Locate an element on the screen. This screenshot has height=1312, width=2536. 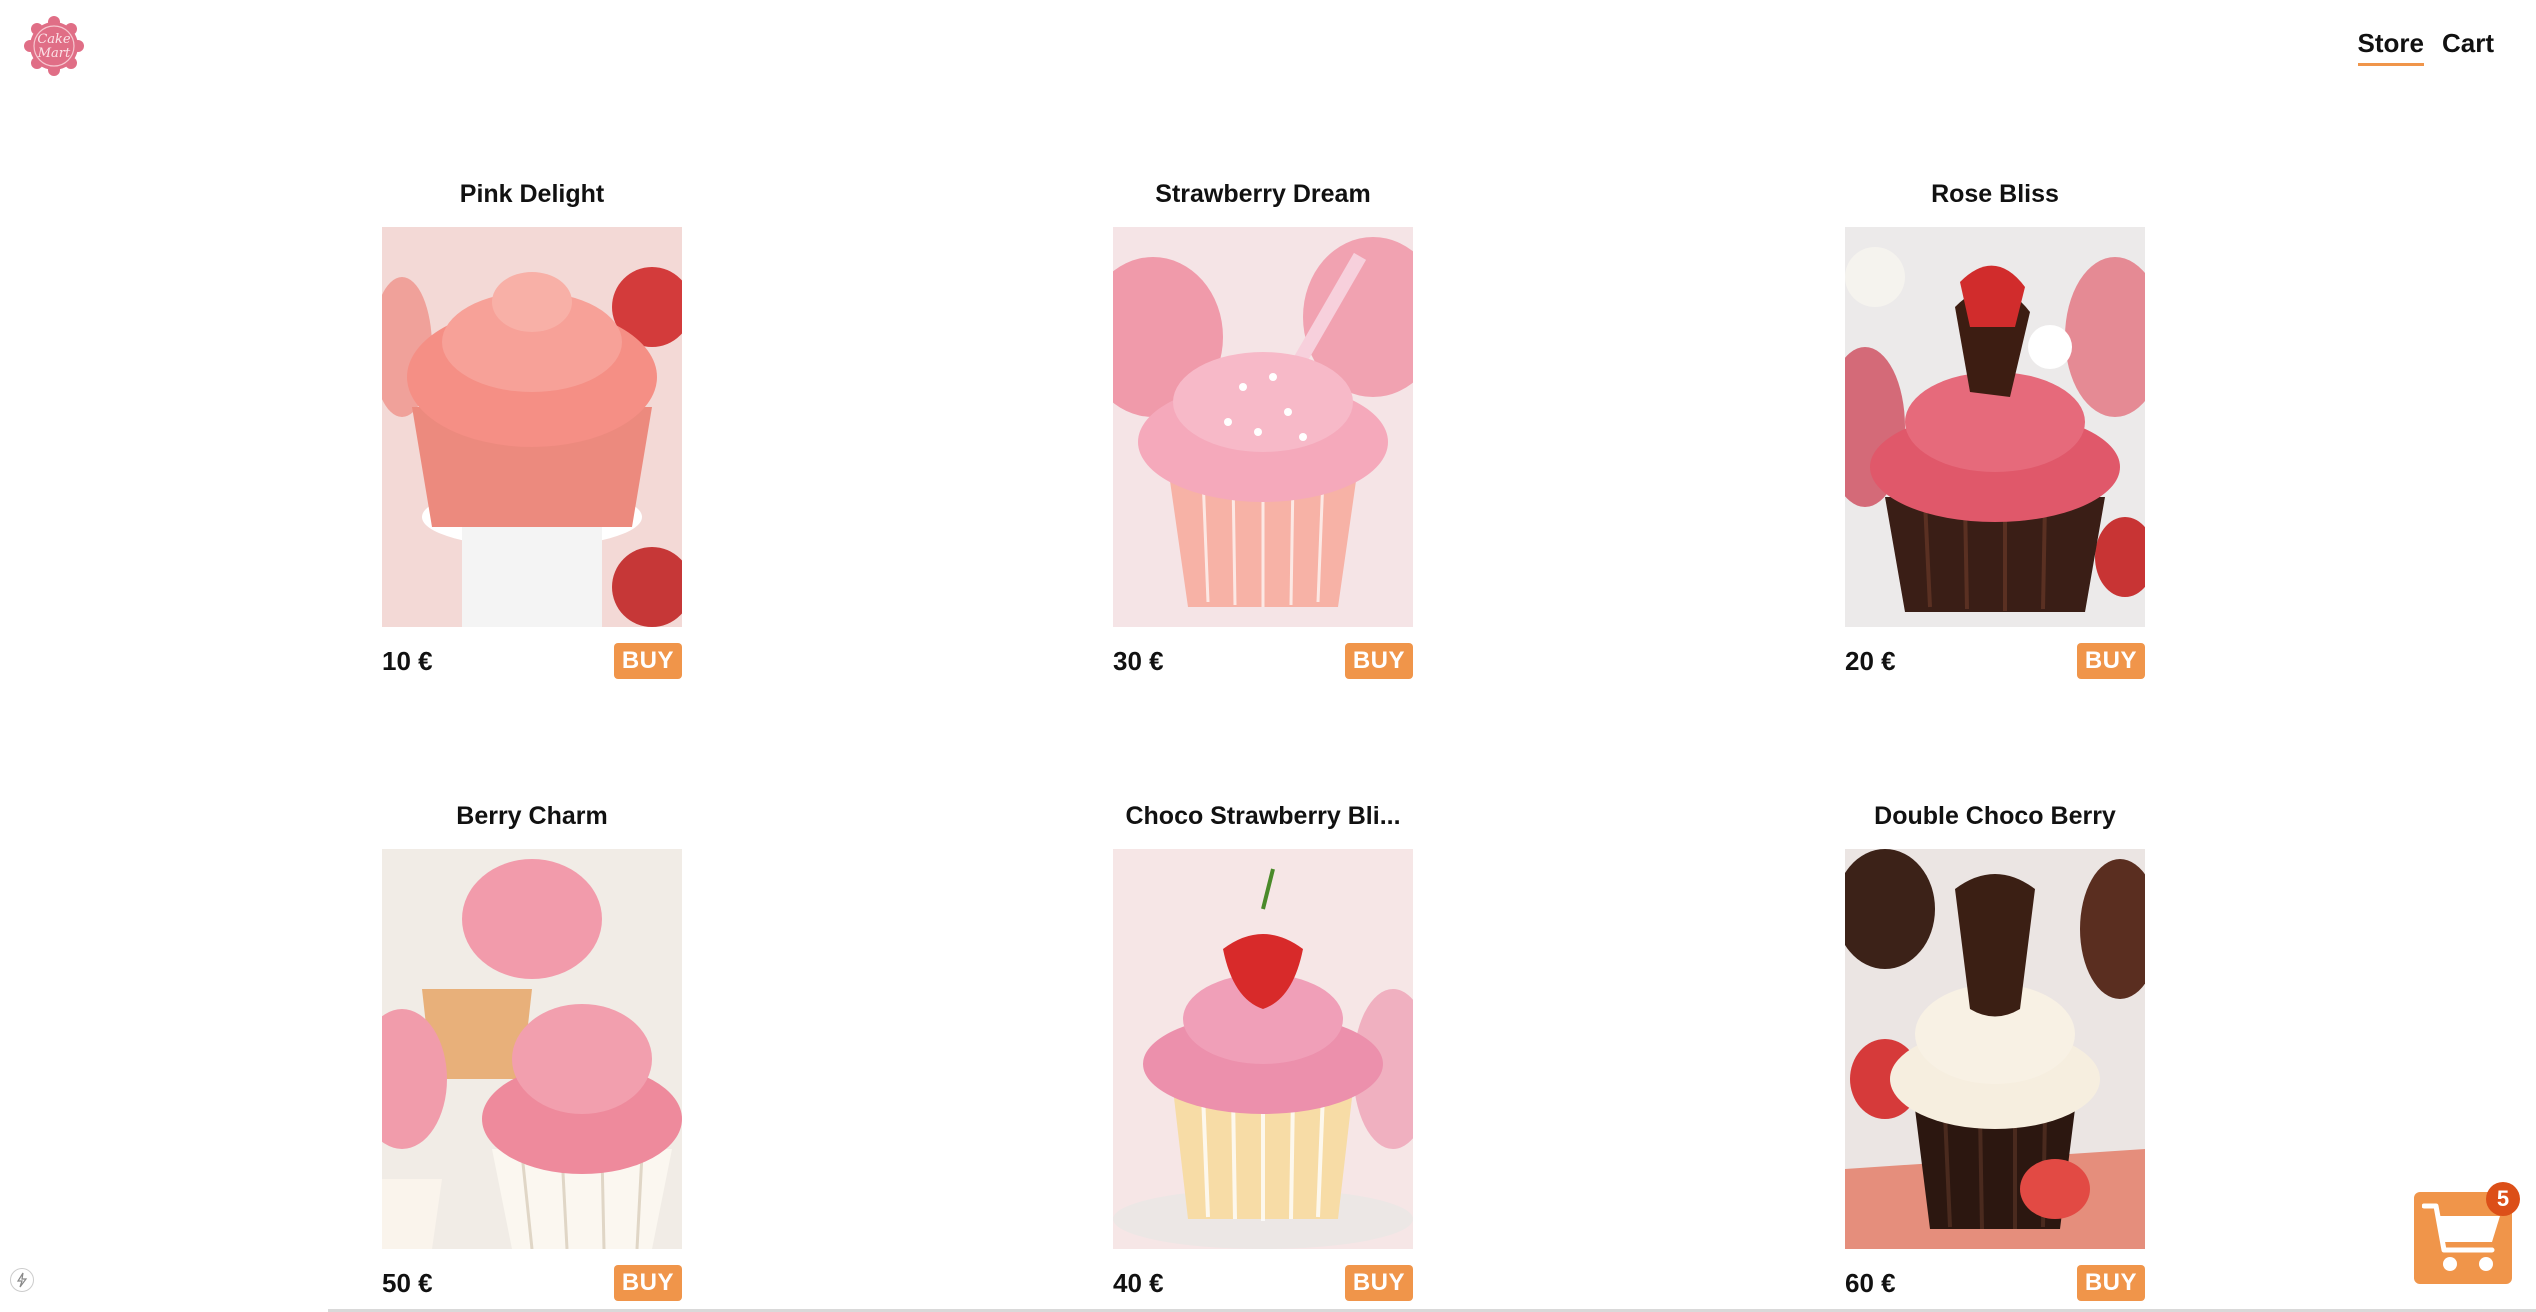
product-card: Strawberry Dream 30 € BUY is located at coordinates (1263, 428).